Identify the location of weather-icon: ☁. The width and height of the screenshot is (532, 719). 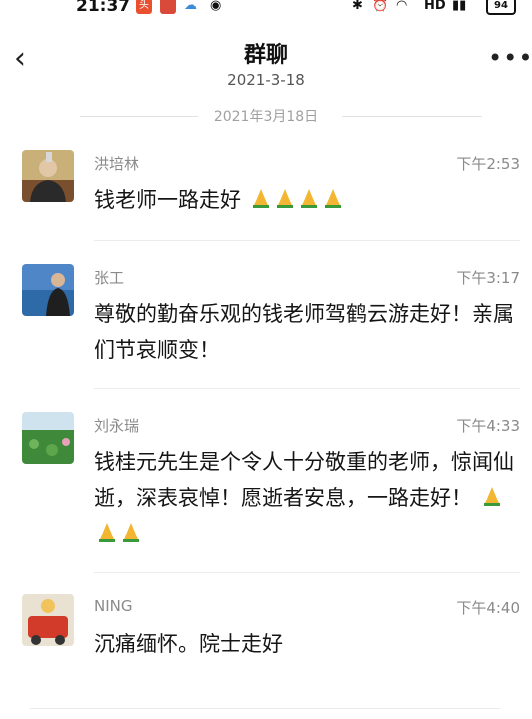
(190, 6).